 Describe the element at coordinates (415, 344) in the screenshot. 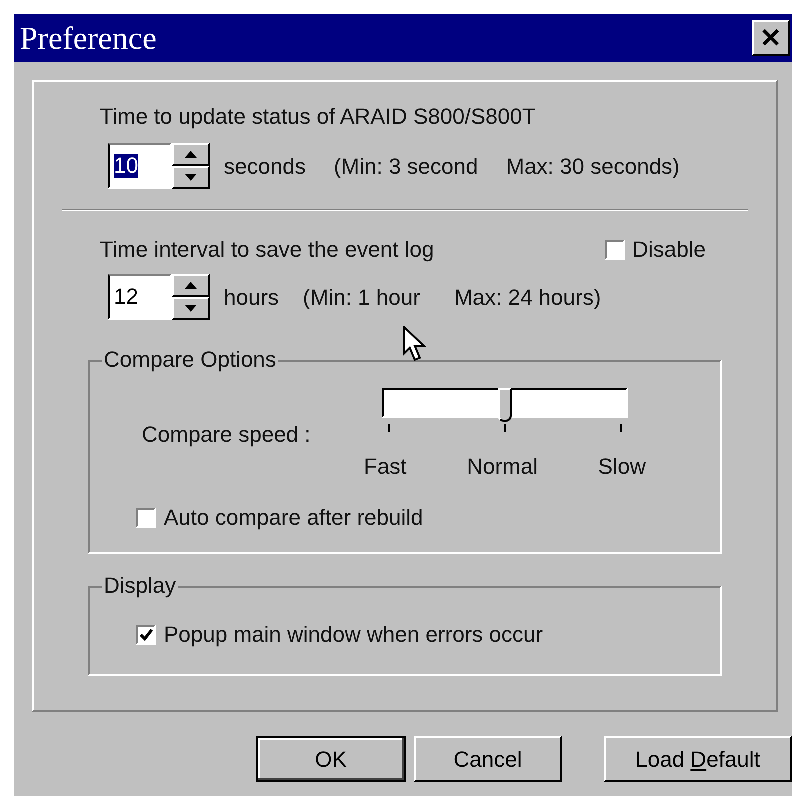

I see `mouse-pointer-icon` at that location.